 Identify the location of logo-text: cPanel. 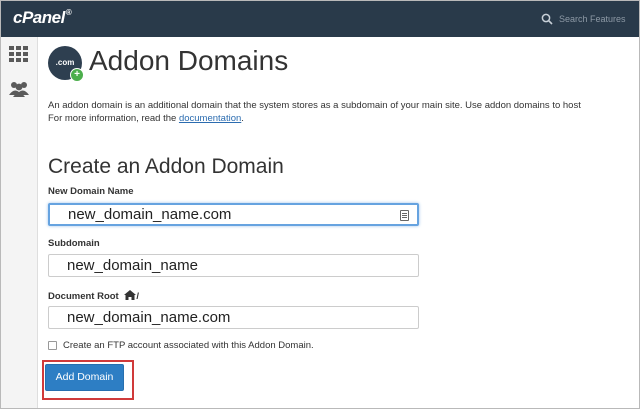
(39, 17).